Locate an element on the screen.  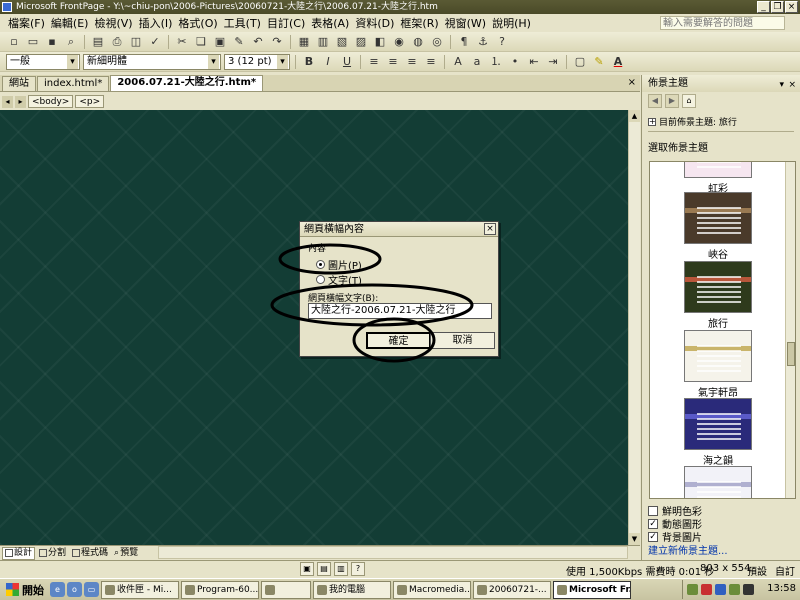
publish-icon: ▤ is located at coordinates (98, 42).